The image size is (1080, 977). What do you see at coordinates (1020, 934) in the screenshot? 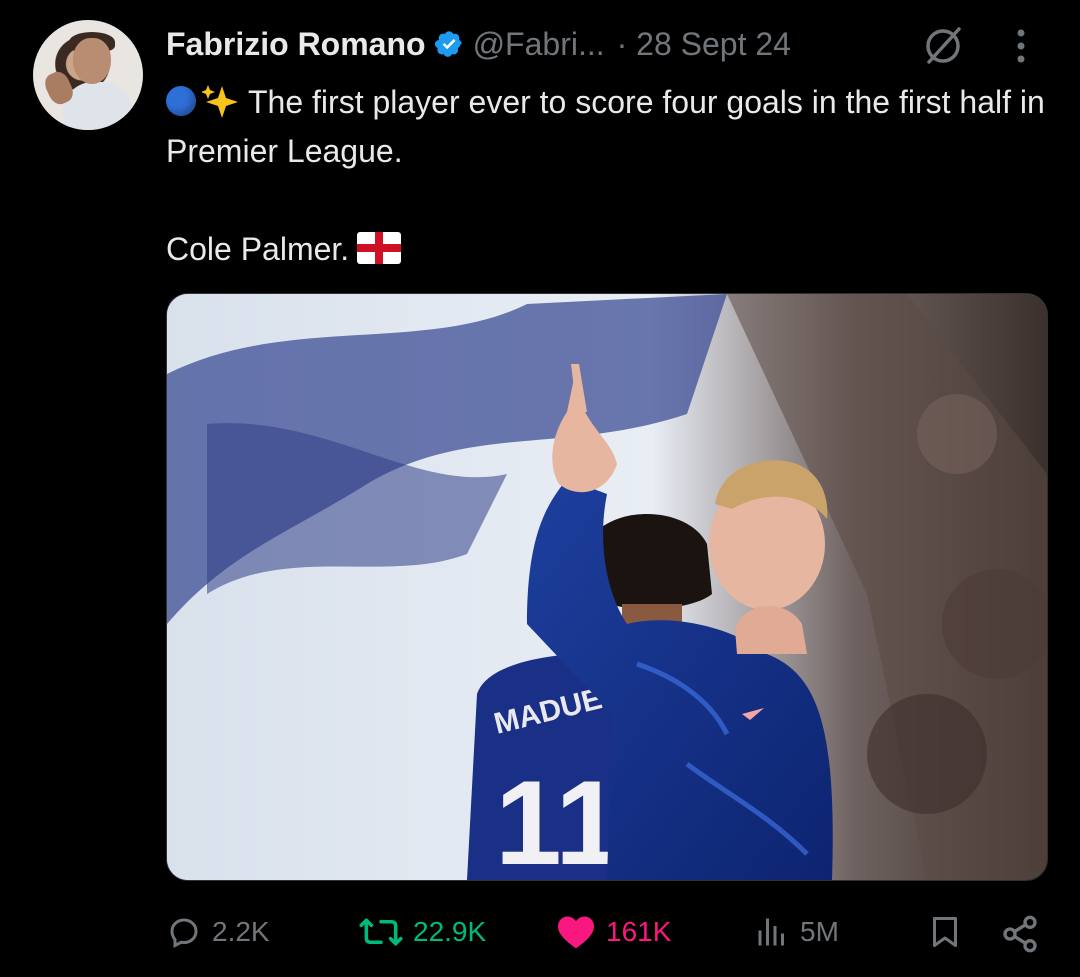
I see `share-icon` at bounding box center [1020, 934].